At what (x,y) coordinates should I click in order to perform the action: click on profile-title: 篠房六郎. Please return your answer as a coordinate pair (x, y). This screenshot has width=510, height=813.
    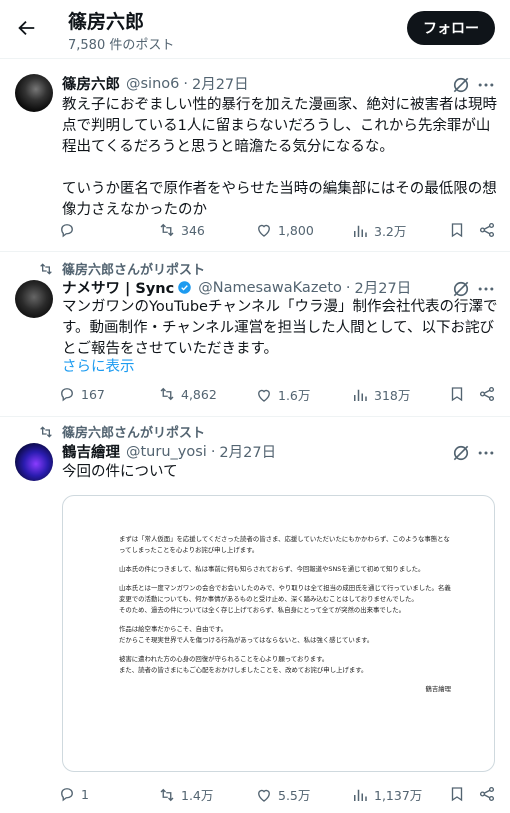
    Looking at the image, I should click on (106, 22).